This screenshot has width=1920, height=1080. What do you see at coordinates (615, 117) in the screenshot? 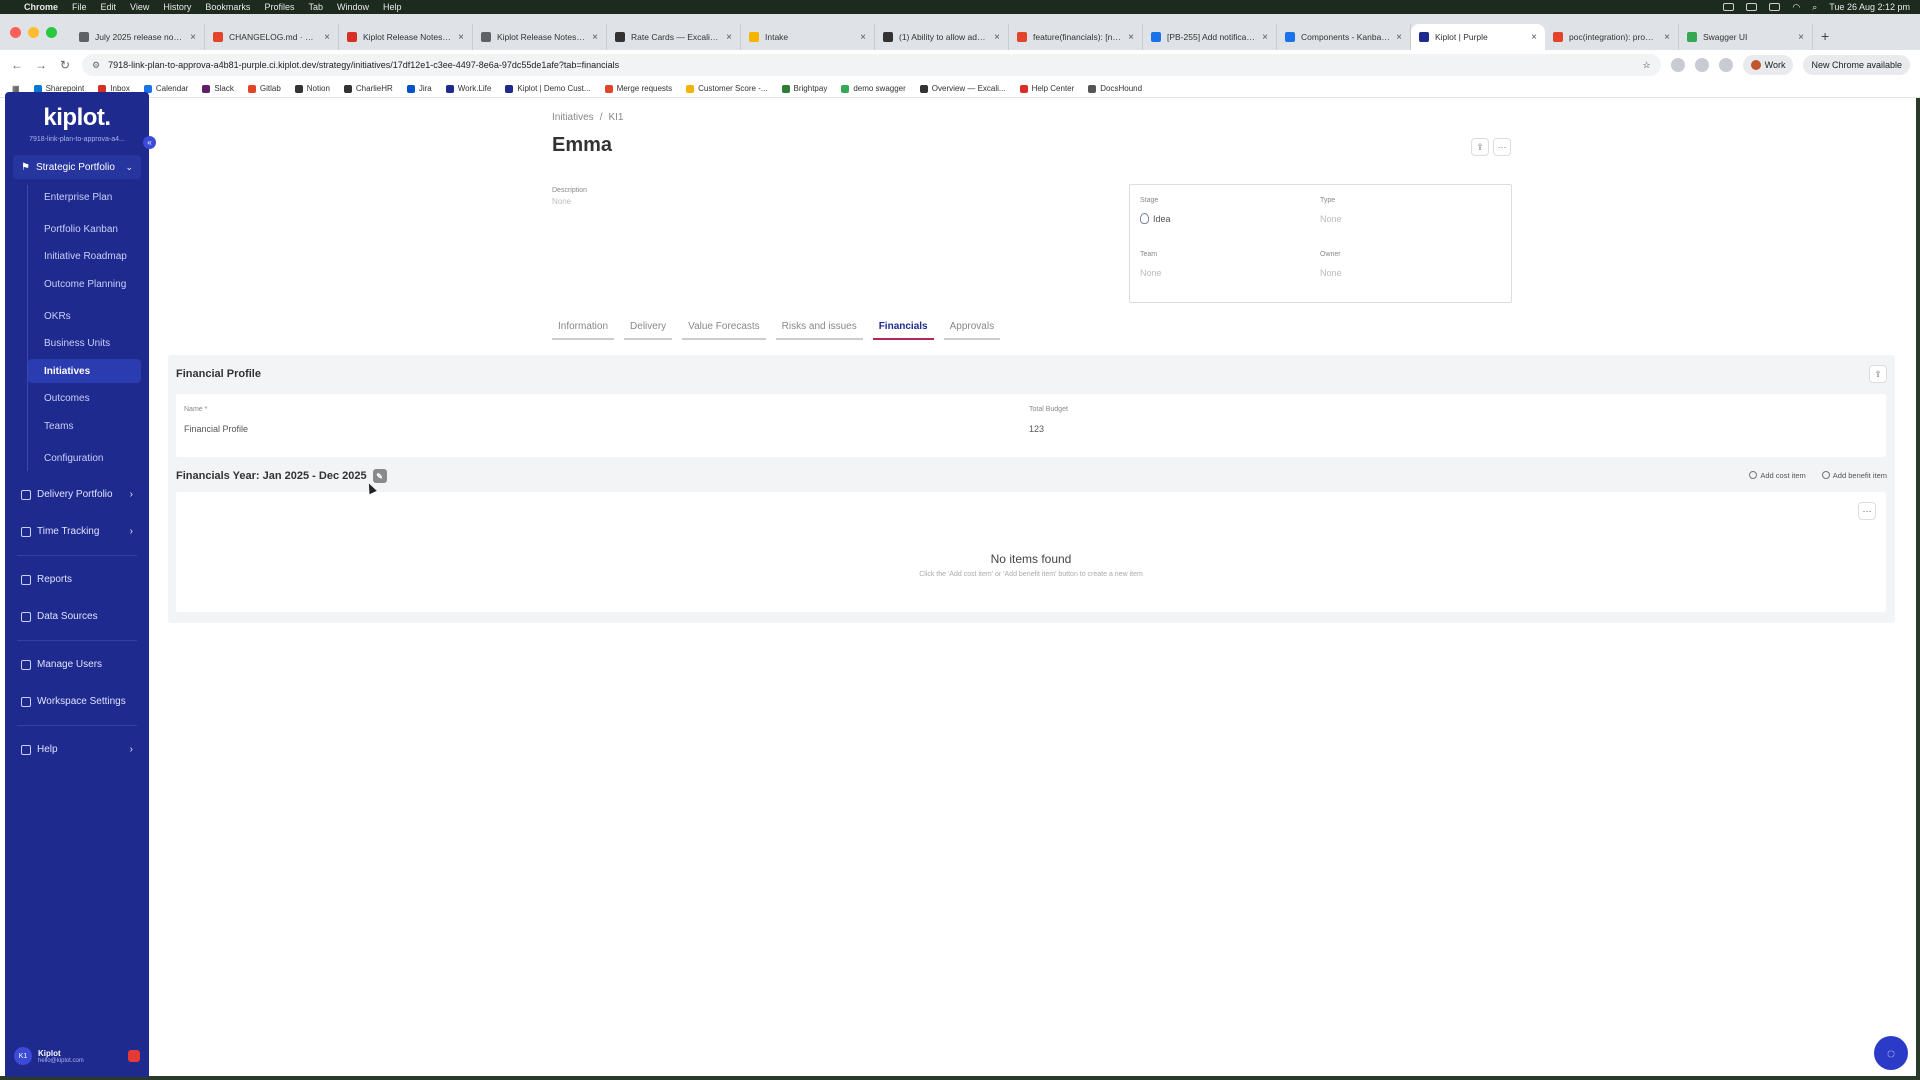
I see `breadcrumb-current: KI1` at bounding box center [615, 117].